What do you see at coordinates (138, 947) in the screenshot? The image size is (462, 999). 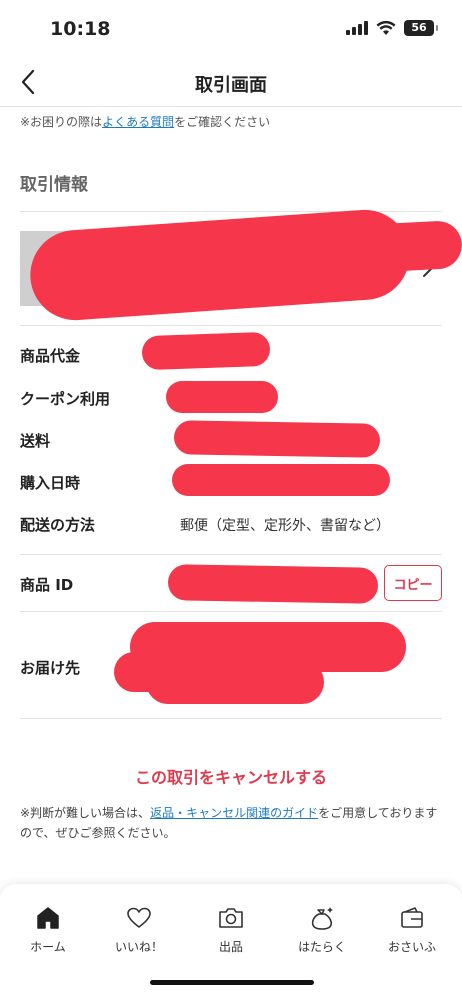 I see `tab-label: いいね！` at bounding box center [138, 947].